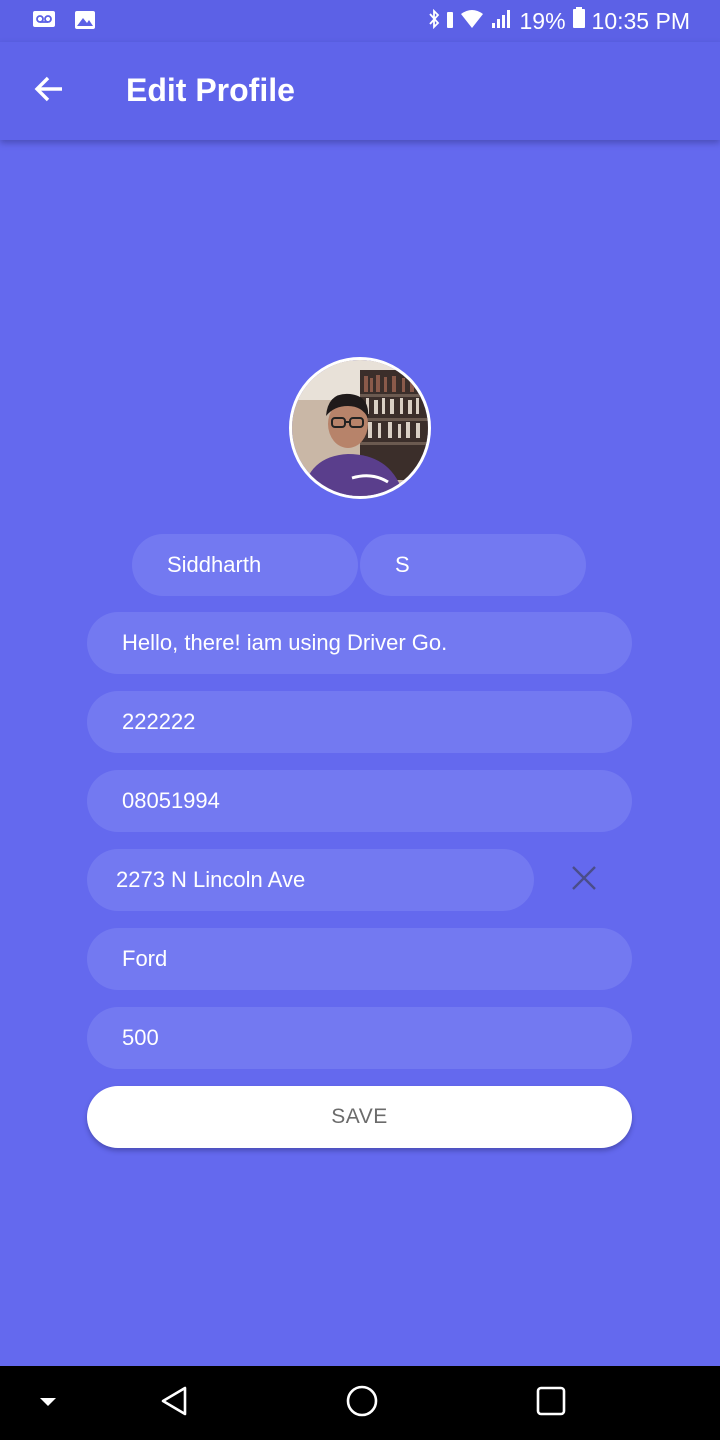  What do you see at coordinates (402, 564) in the screenshot?
I see `last-name-value: S` at bounding box center [402, 564].